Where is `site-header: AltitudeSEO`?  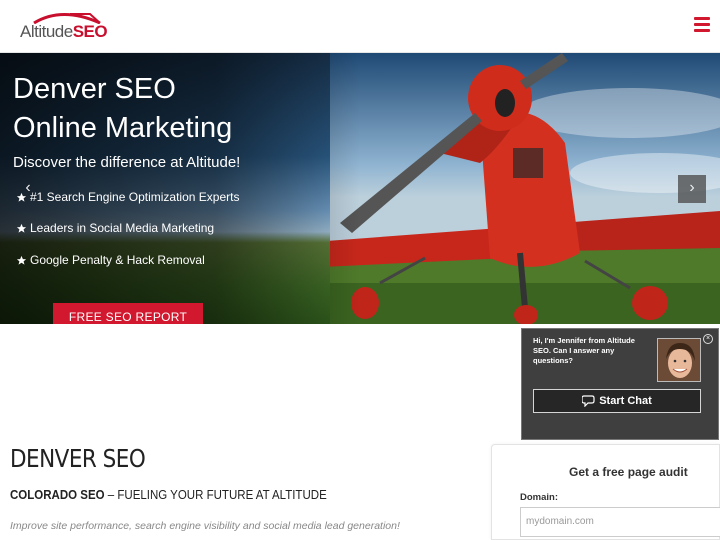 site-header: AltitudeSEO is located at coordinates (360, 26).